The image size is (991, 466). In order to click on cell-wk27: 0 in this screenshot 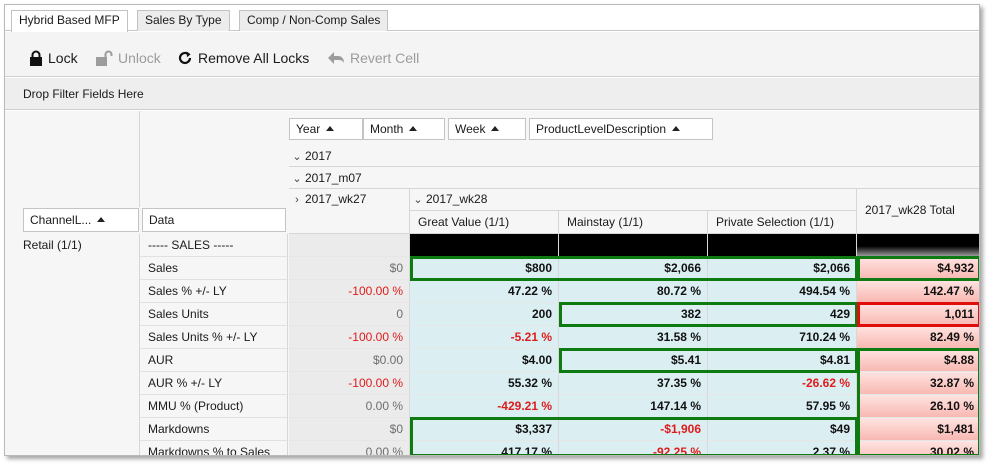, I will do `click(349, 314)`.